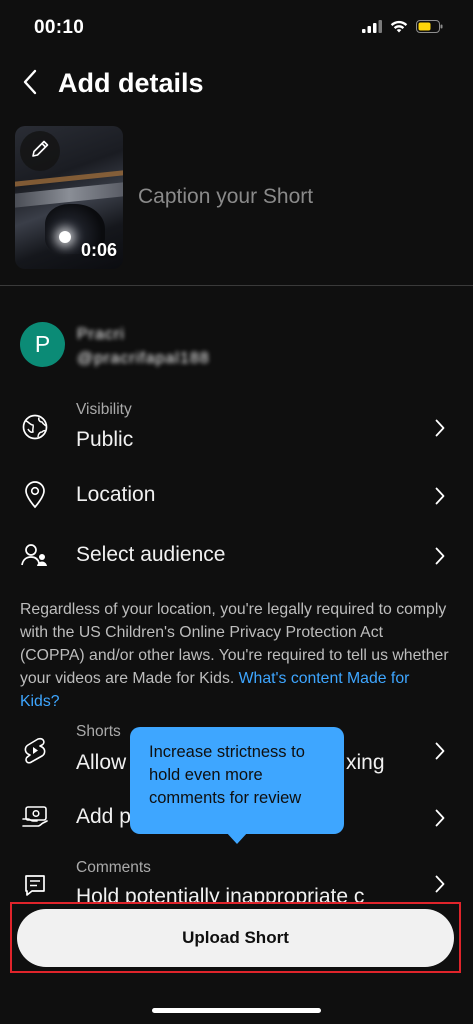 Image resolution: width=473 pixels, height=1024 pixels. I want to click on edit-thumbnail-button, so click(40, 151).